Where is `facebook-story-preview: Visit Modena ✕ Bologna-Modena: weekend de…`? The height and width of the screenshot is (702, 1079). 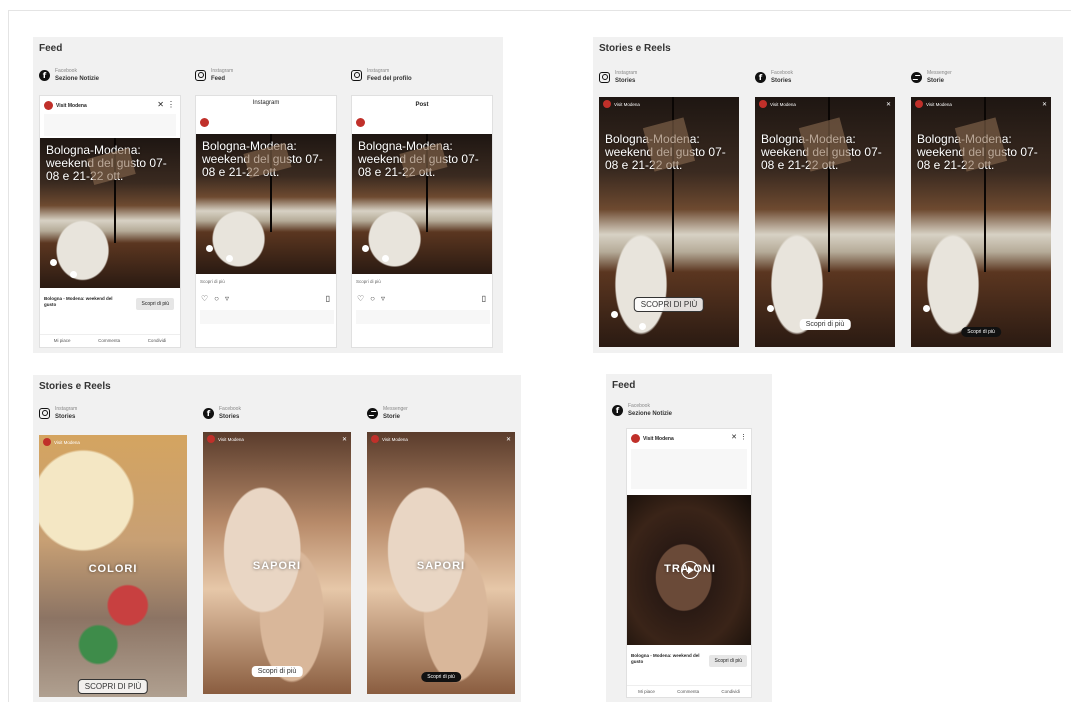
facebook-story-preview: Visit Modena ✕ Bologna-Modena: weekend de… is located at coordinates (825, 222).